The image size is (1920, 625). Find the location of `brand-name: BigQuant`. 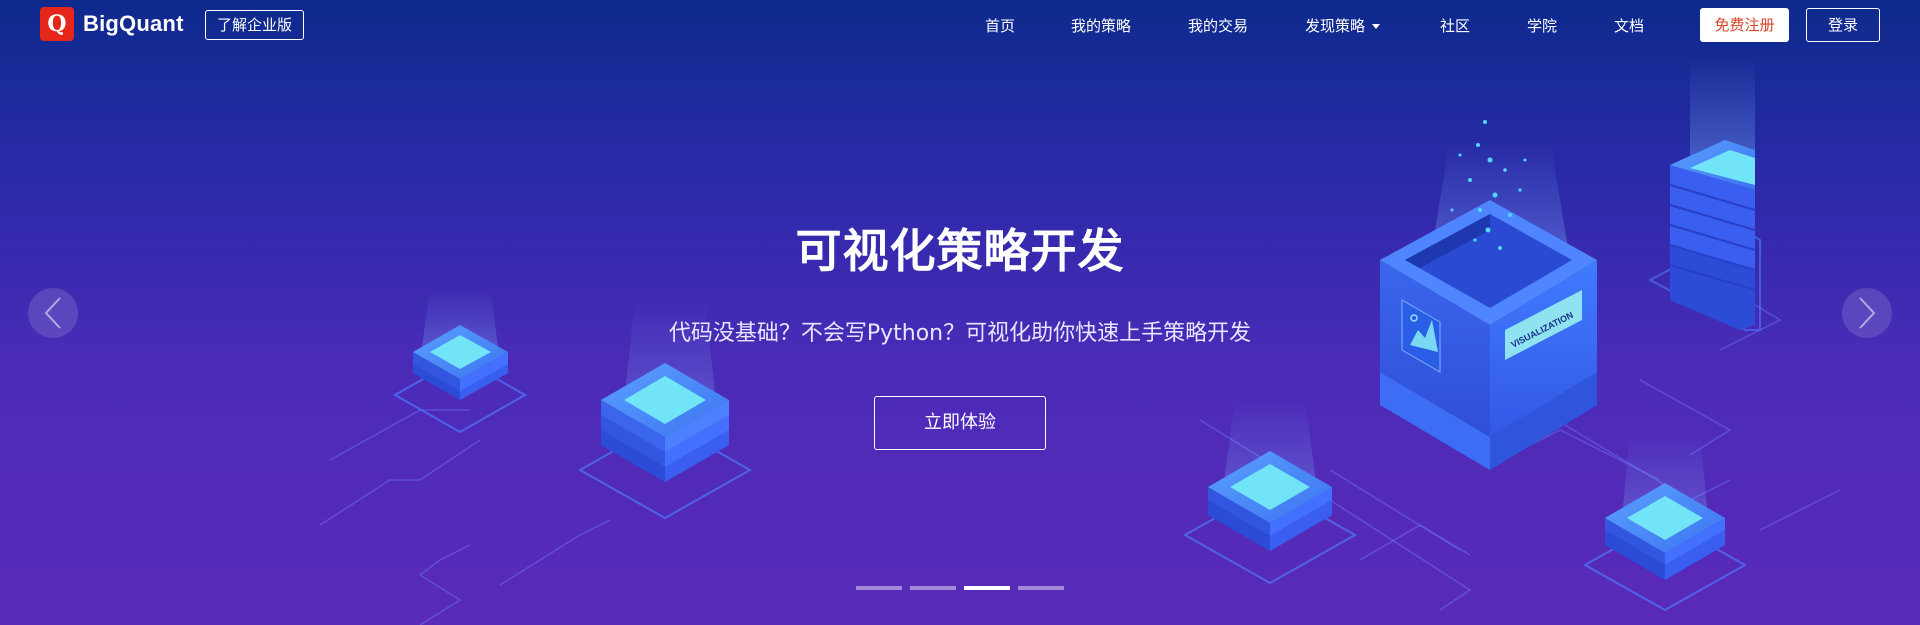

brand-name: BigQuant is located at coordinates (133, 23).